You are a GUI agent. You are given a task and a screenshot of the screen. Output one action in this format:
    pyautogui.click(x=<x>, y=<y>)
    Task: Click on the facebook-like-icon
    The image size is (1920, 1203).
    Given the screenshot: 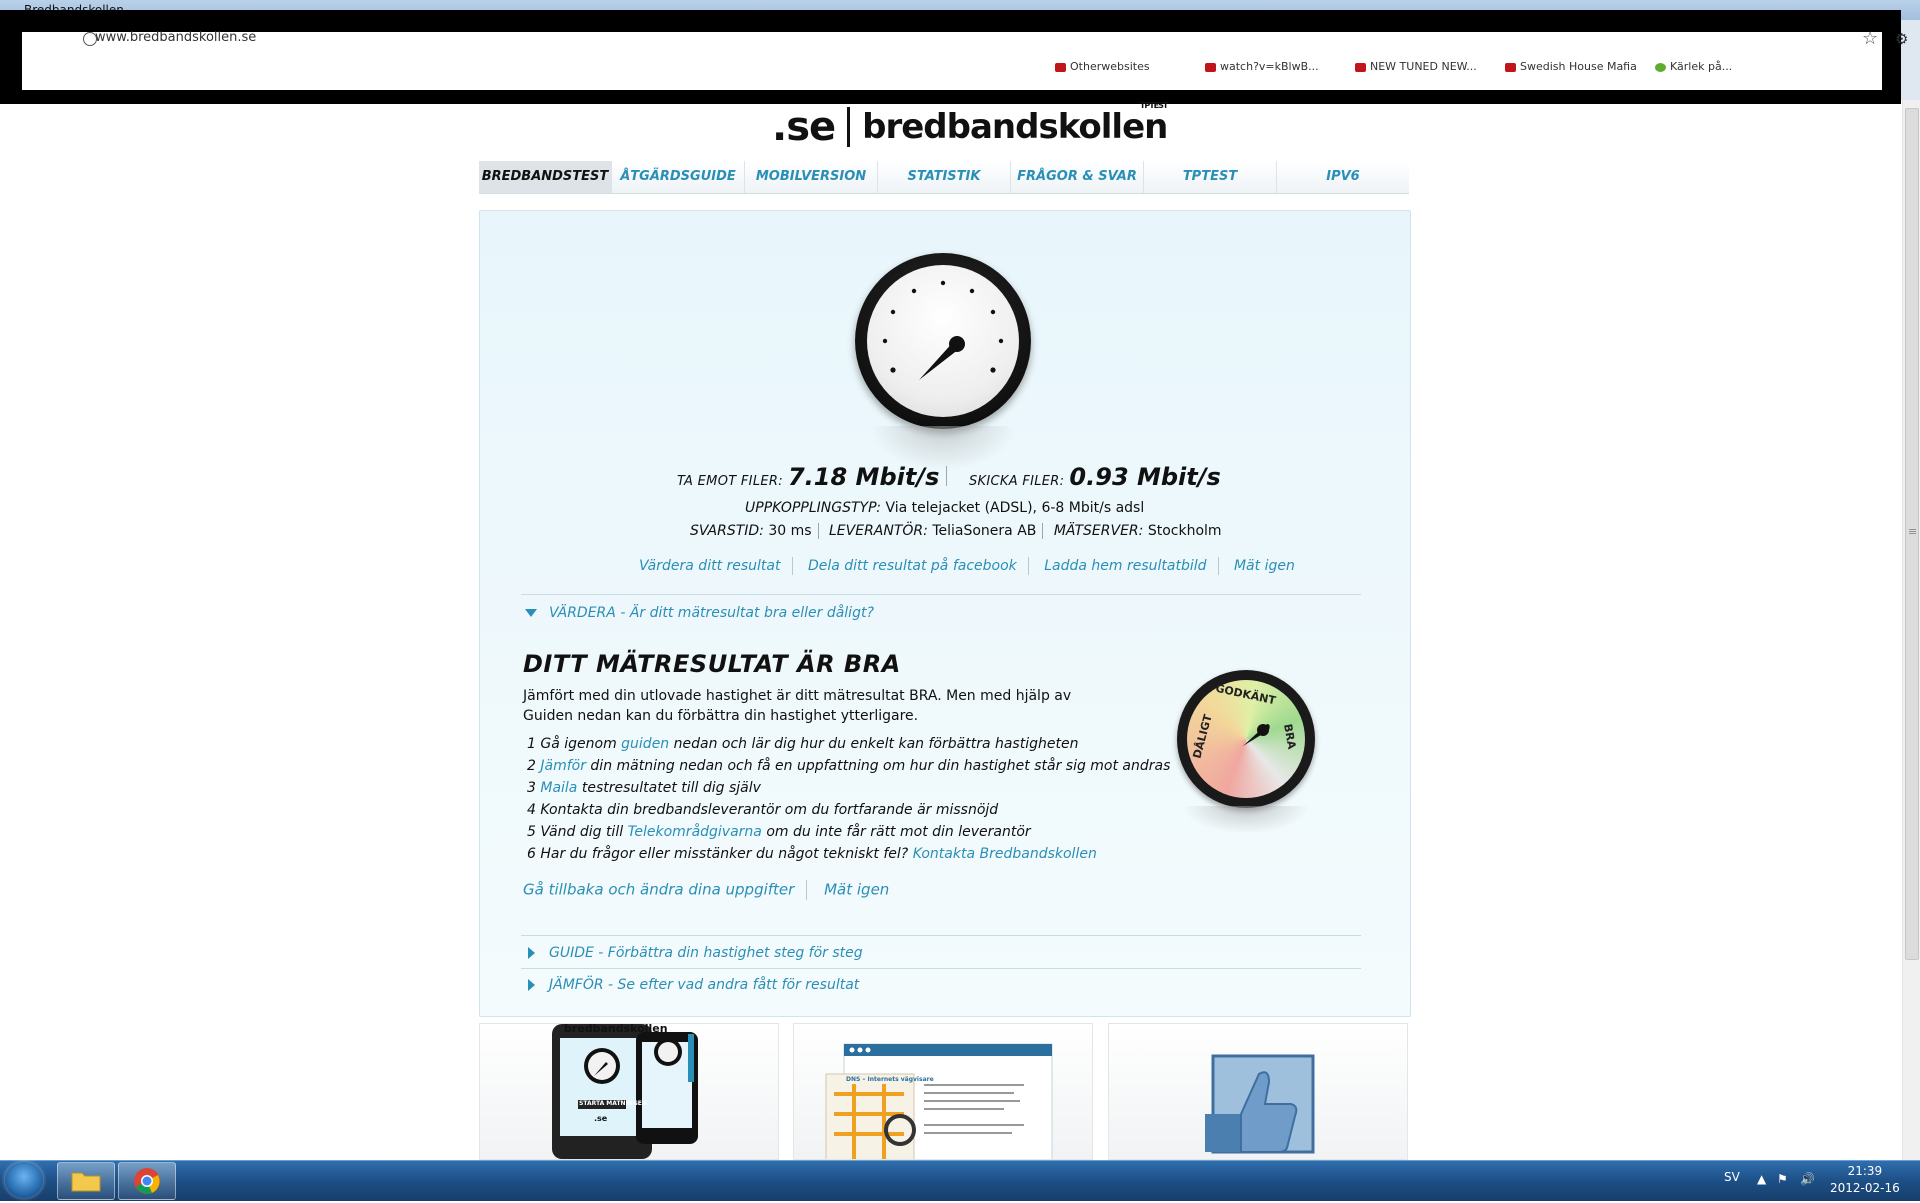 What is the action you would take?
    pyautogui.click(x=1260, y=1104)
    